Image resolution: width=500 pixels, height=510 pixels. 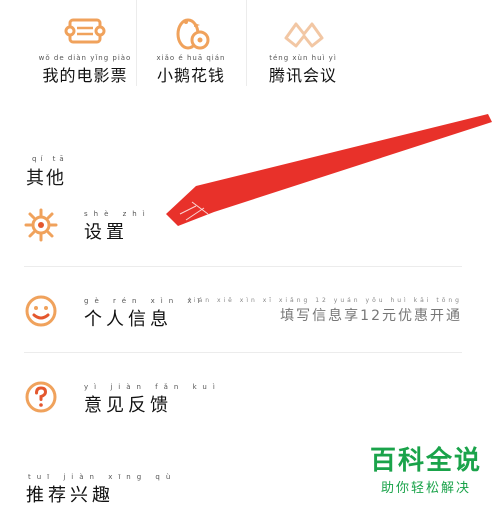 I want to click on watermark-title: 百科全说, so click(x=425, y=461).